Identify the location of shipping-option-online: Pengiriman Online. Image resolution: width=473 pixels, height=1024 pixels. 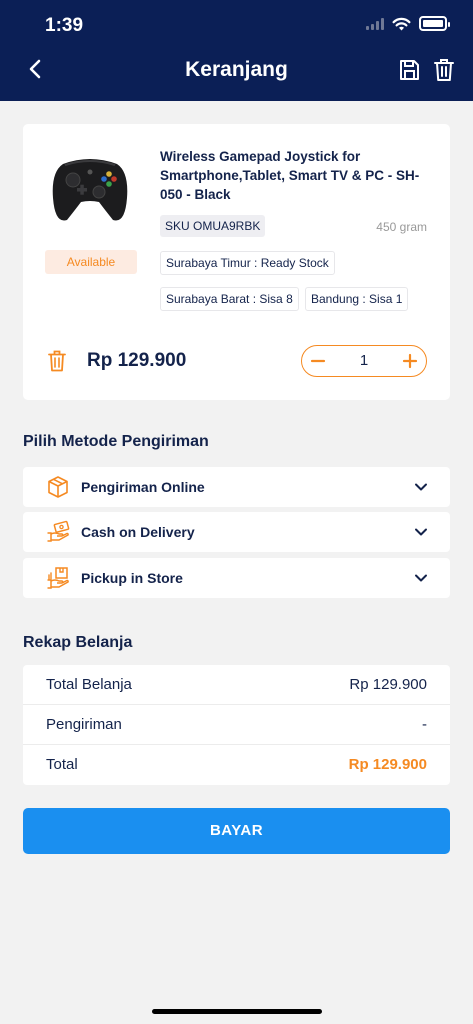
(236, 487).